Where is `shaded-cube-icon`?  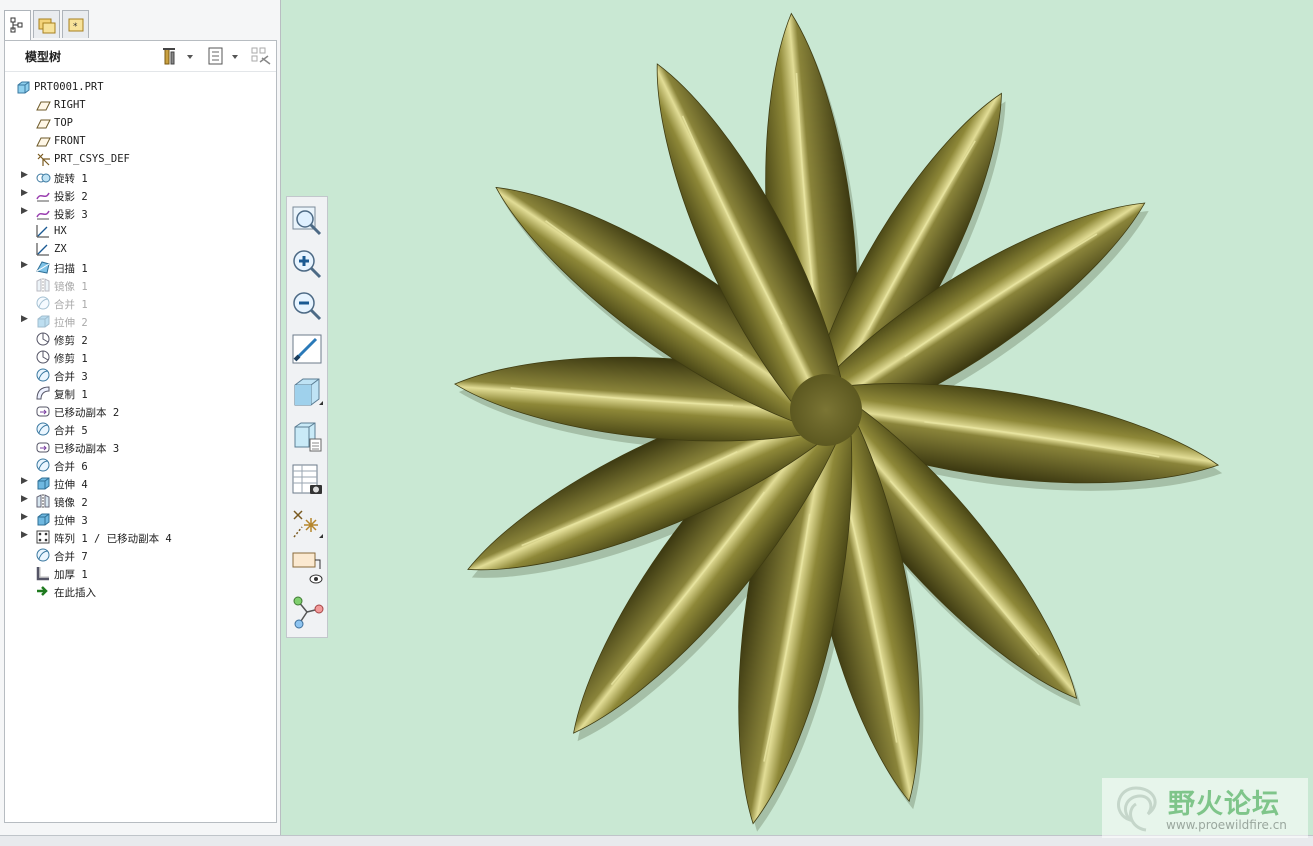
shaded-cube-icon is located at coordinates (308, 392).